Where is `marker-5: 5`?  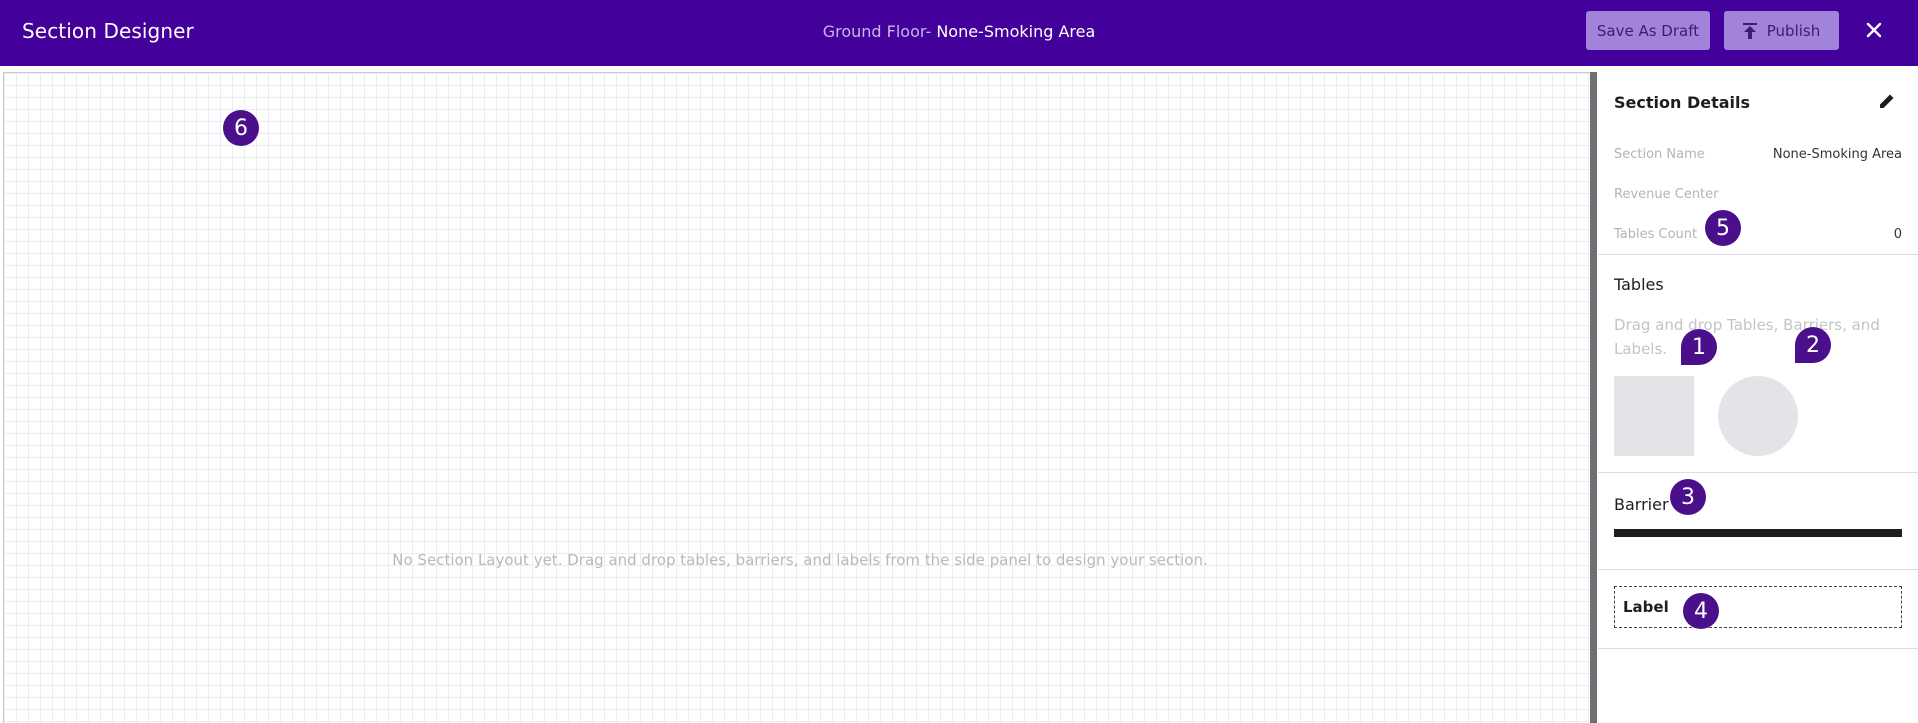 marker-5: 5 is located at coordinates (1723, 228).